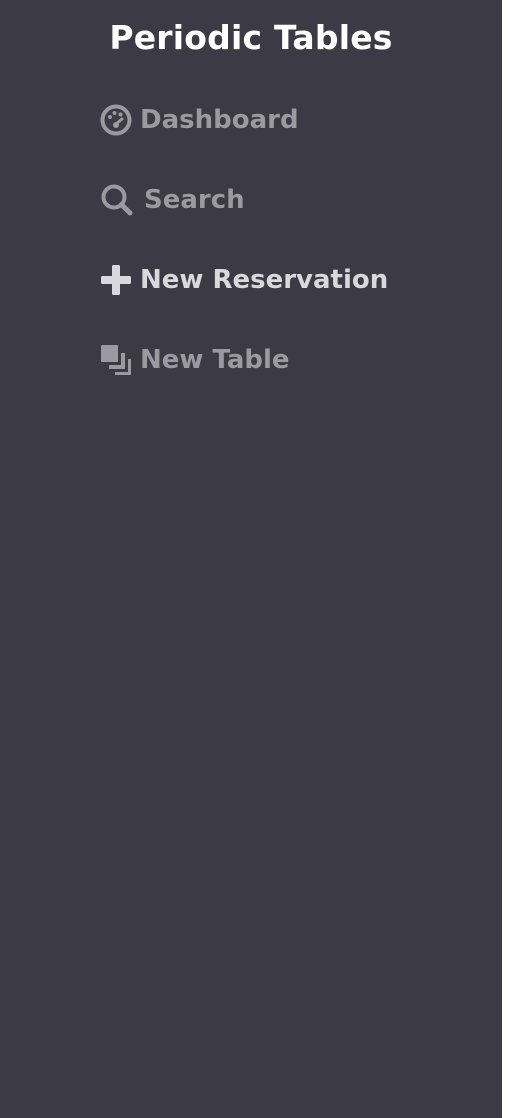 This screenshot has width=508, height=1118. I want to click on sidebar-item-new-table: New Table, so click(244, 360).